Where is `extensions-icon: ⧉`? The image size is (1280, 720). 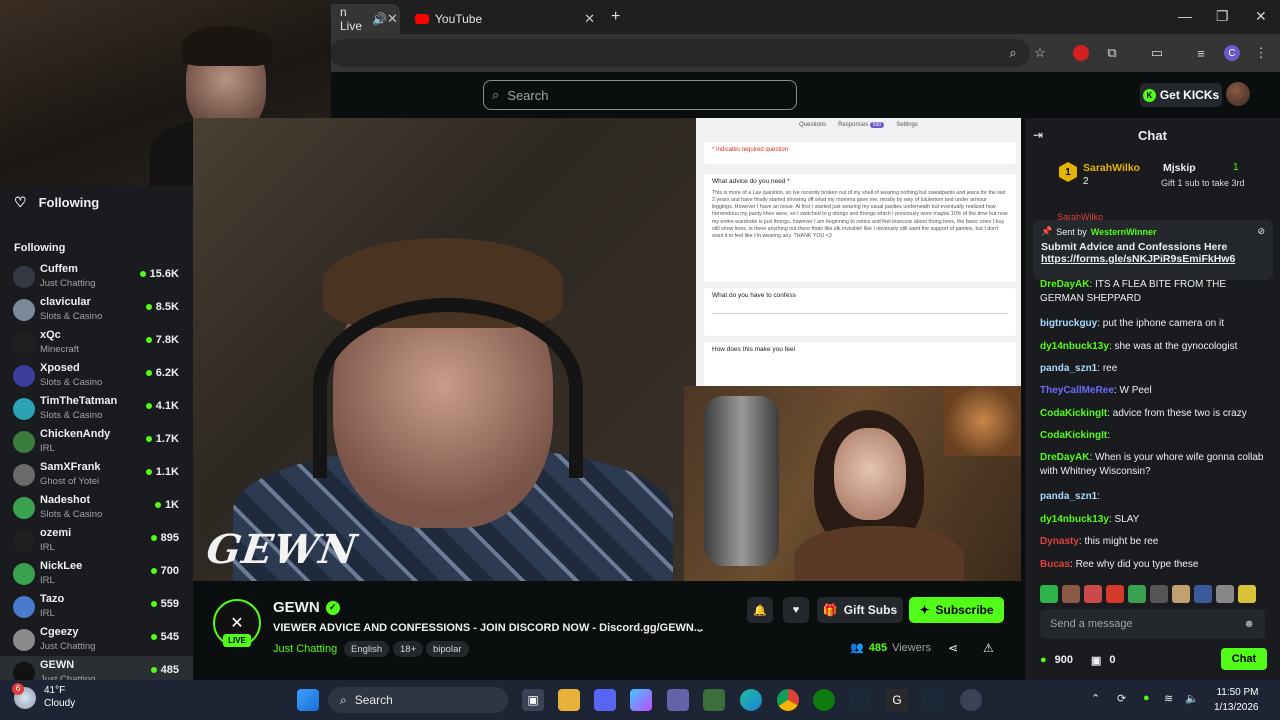
extensions-icon: ⧉ is located at coordinates (1112, 53).